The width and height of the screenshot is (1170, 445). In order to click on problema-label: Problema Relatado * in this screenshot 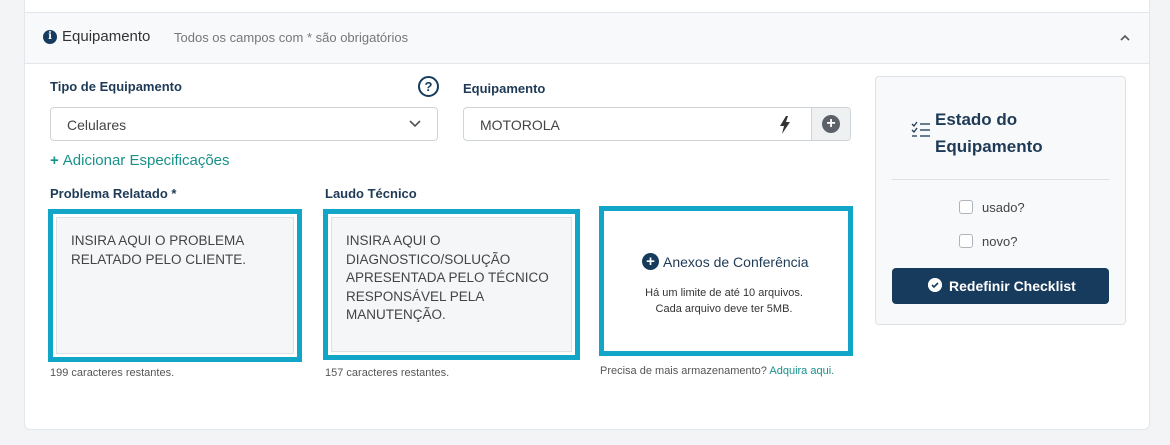, I will do `click(113, 193)`.